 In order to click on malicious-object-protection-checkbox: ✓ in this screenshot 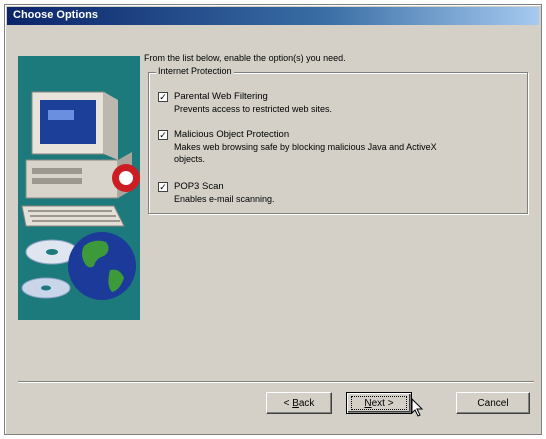, I will do `click(163, 135)`.